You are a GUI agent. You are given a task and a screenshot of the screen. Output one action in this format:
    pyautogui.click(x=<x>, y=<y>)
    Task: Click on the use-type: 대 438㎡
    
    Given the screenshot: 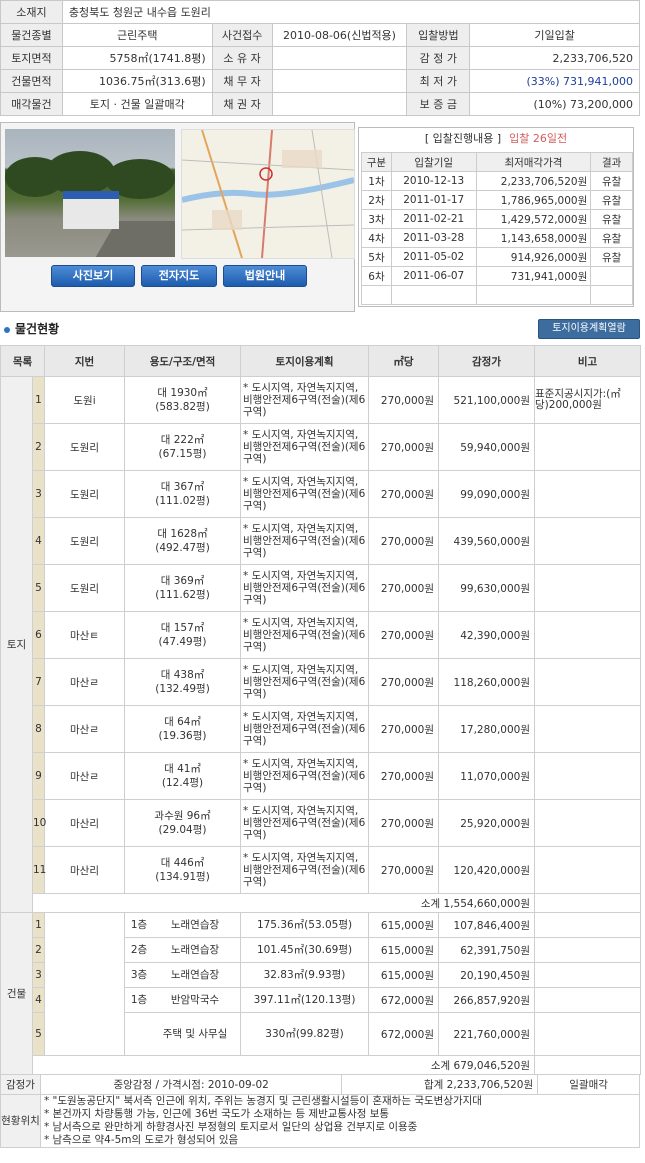 What is the action you would take?
    pyautogui.click(x=182, y=675)
    